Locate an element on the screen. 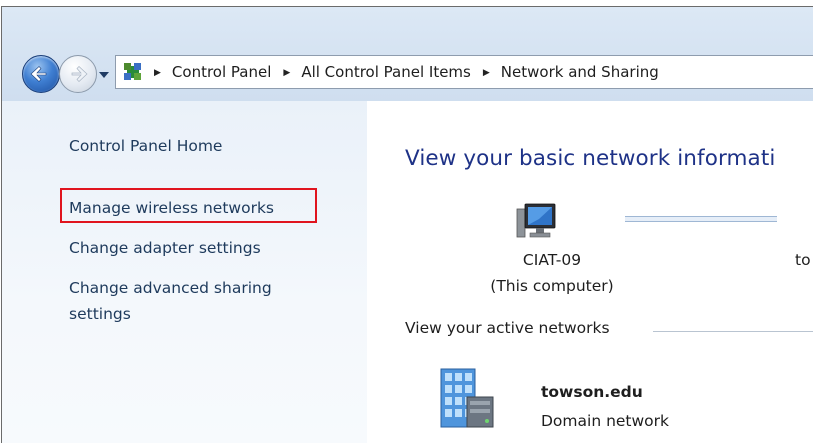 This screenshot has width=813, height=443. breadcrumb-item-control-panel: Control Panel is located at coordinates (221, 72).